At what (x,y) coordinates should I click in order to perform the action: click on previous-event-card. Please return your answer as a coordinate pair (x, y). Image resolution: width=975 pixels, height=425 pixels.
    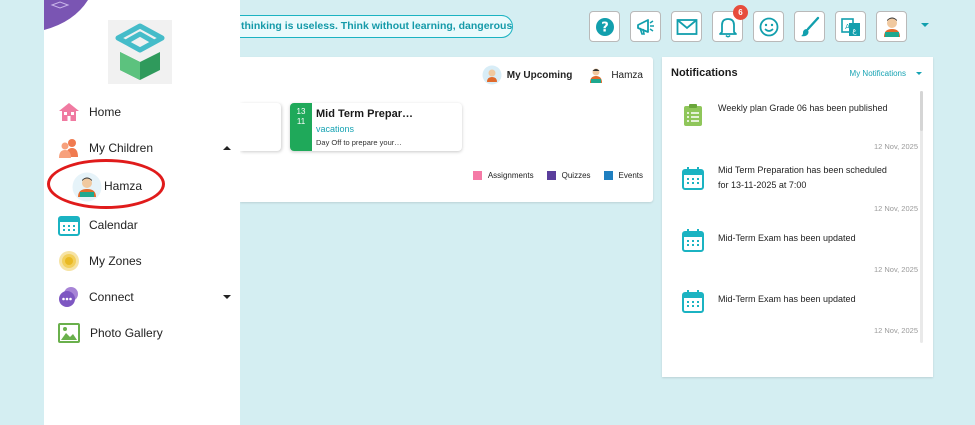
    Looking at the image, I should click on (260, 127).